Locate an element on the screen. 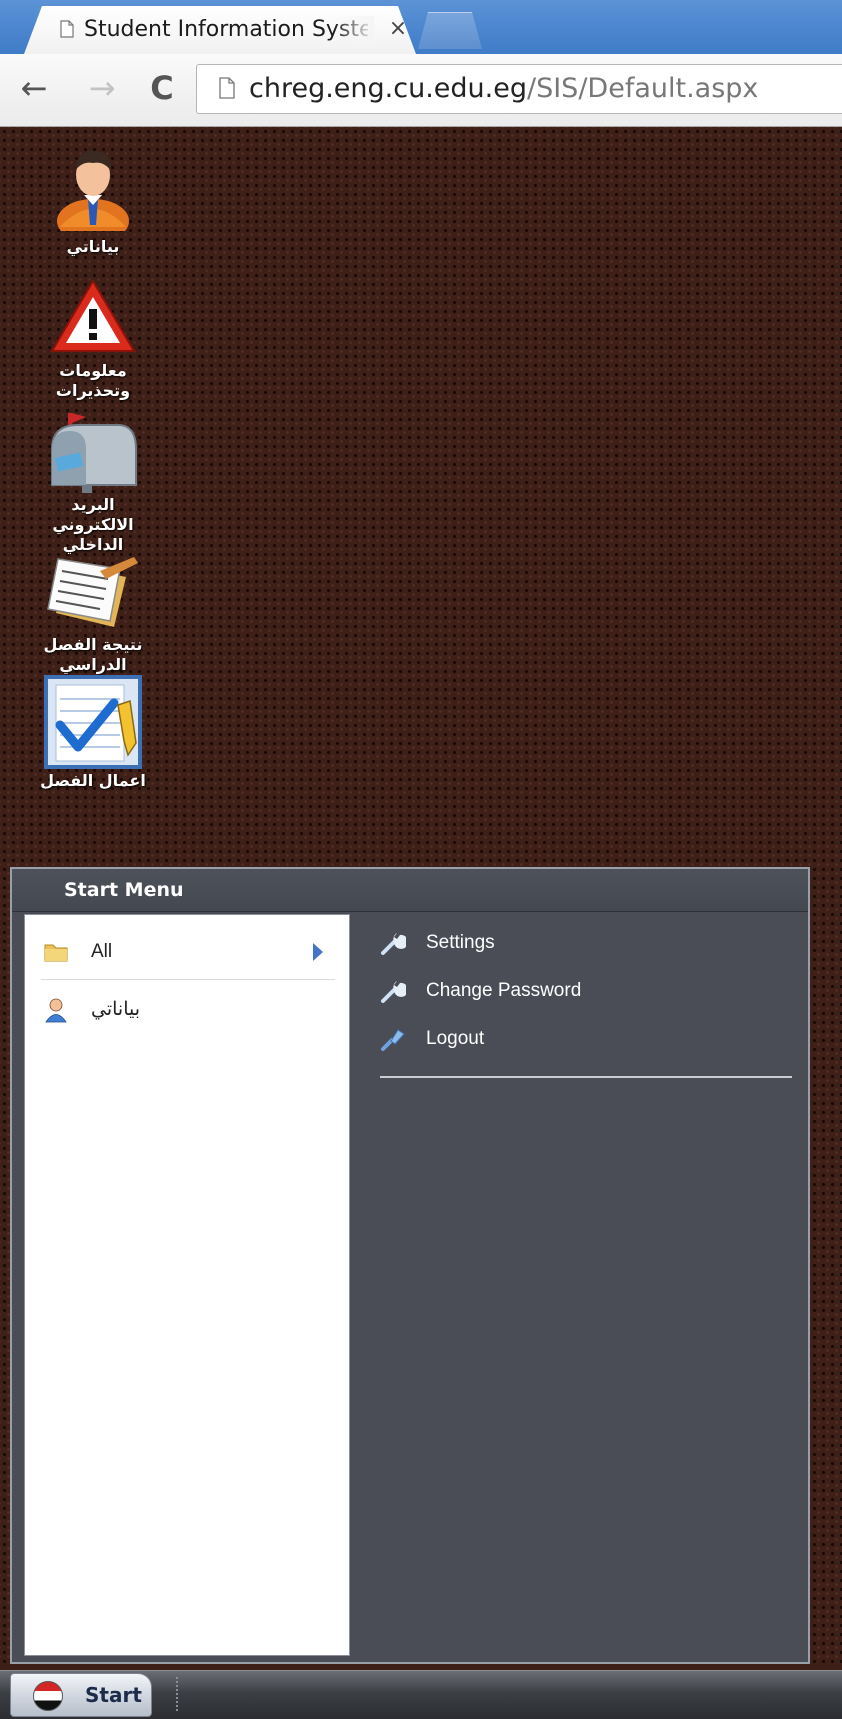 This screenshot has width=842, height=1719. menu-item-label: All is located at coordinates (102, 951).